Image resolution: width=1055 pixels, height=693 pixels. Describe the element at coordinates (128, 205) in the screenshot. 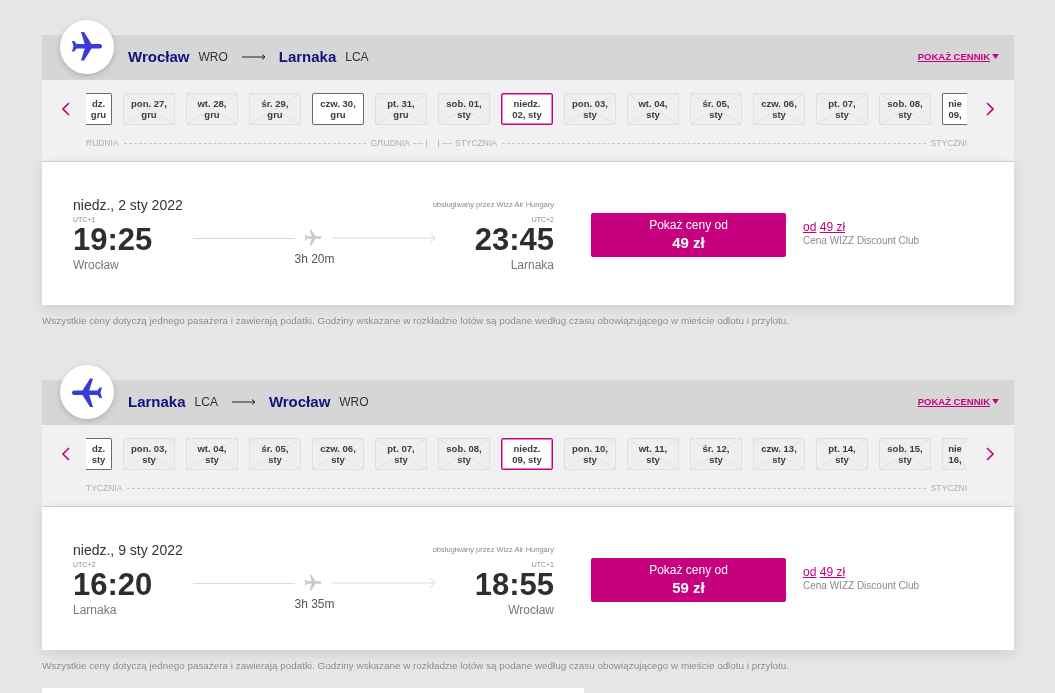

I see `flight-date: niedz., 2 sty 2022` at that location.